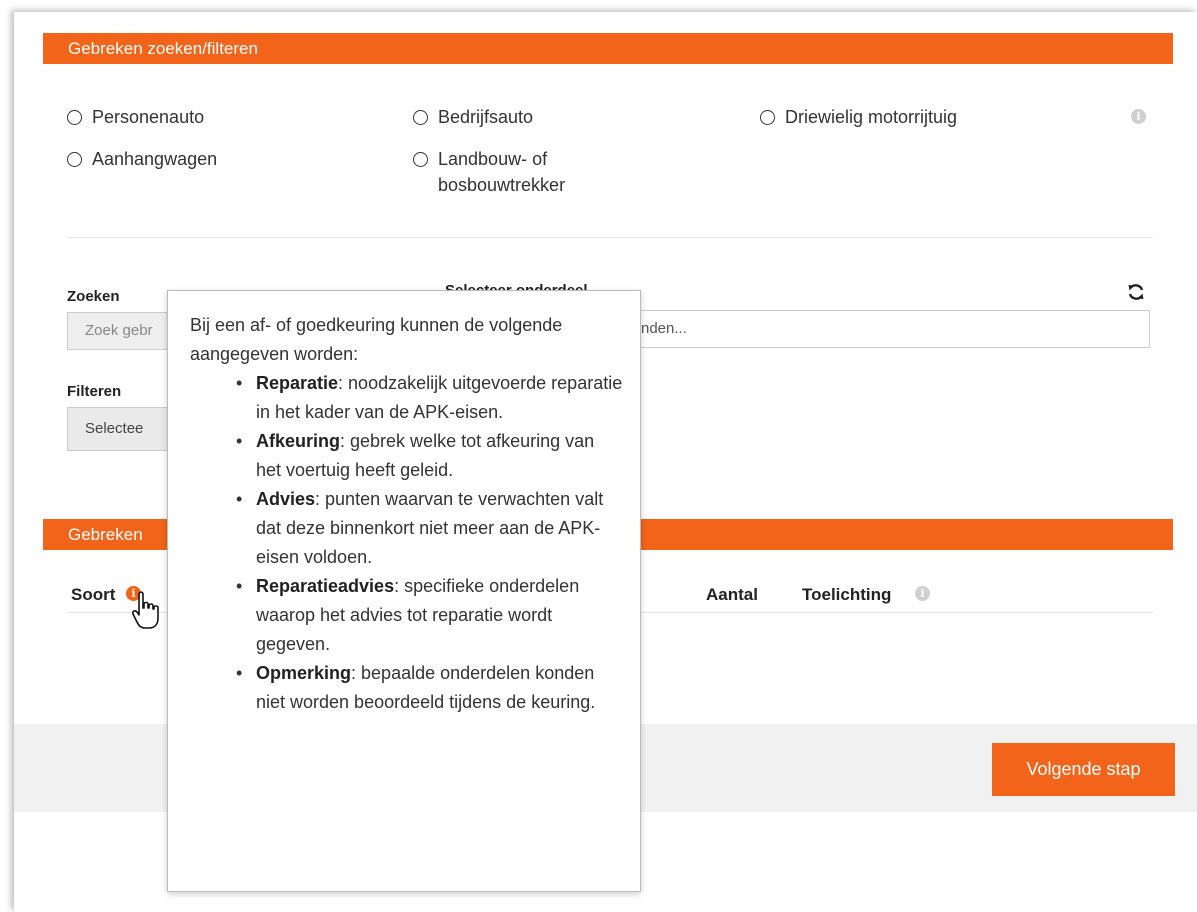 The height and width of the screenshot is (912, 1197). I want to click on tooltip-term: Reparatieadvies, so click(325, 586).